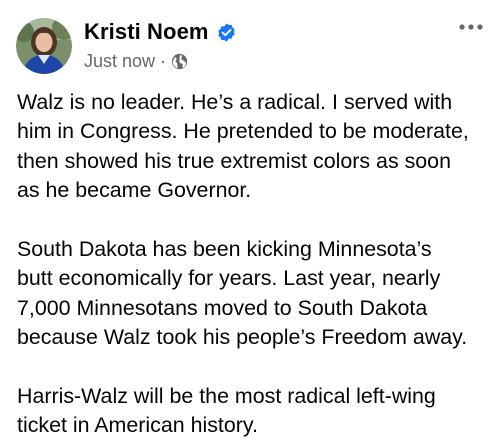 The height and width of the screenshot is (445, 500). What do you see at coordinates (179, 61) in the screenshot?
I see `globe-icon` at bounding box center [179, 61].